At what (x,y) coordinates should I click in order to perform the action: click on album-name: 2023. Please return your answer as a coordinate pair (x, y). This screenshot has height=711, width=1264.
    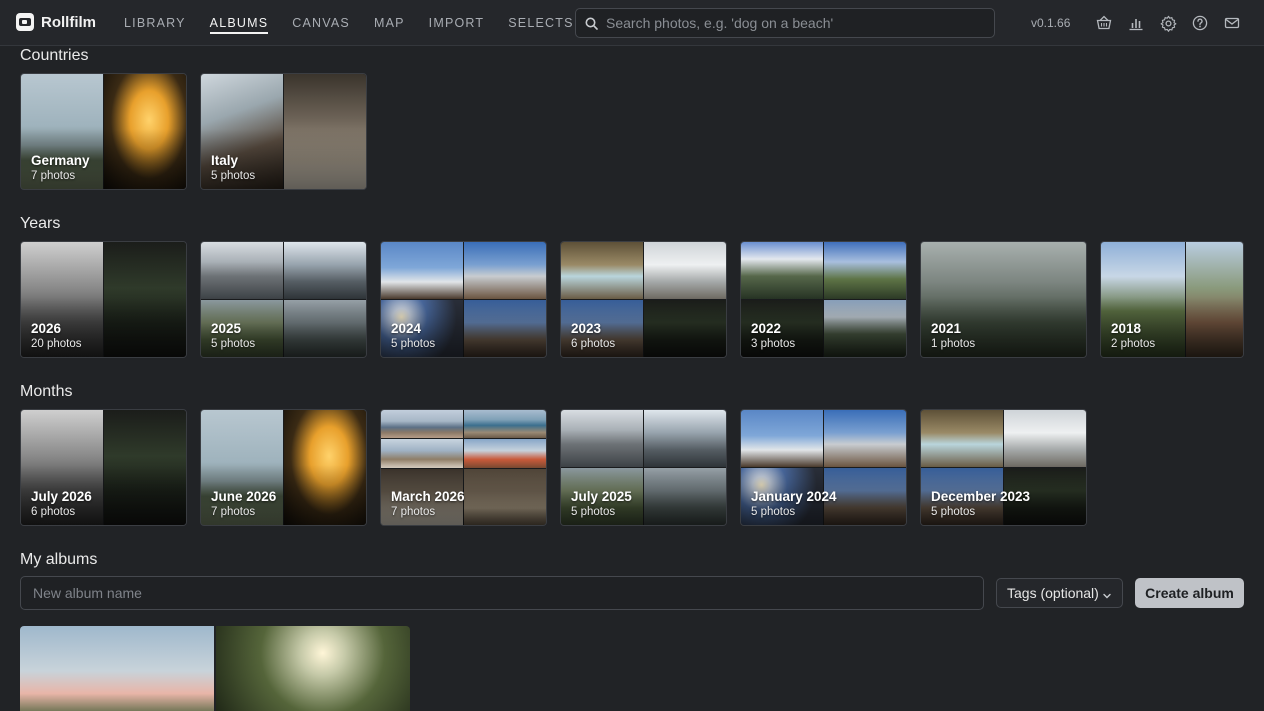
    Looking at the image, I should click on (586, 328).